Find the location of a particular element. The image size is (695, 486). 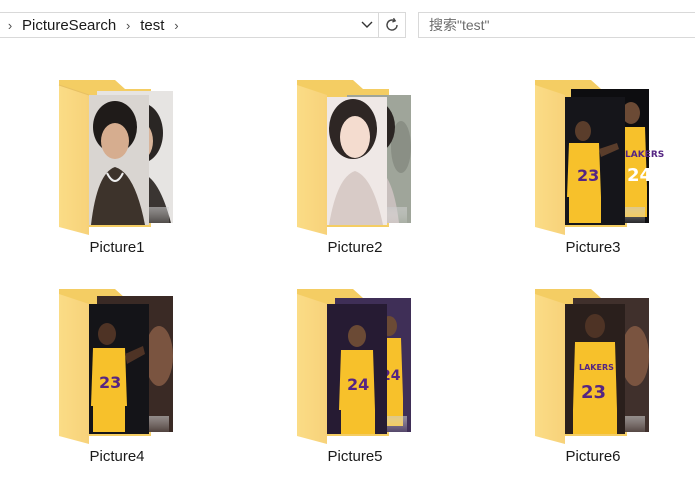

folder-item: LAKERS 23 Picture6 is located at coordinates (593, 383).